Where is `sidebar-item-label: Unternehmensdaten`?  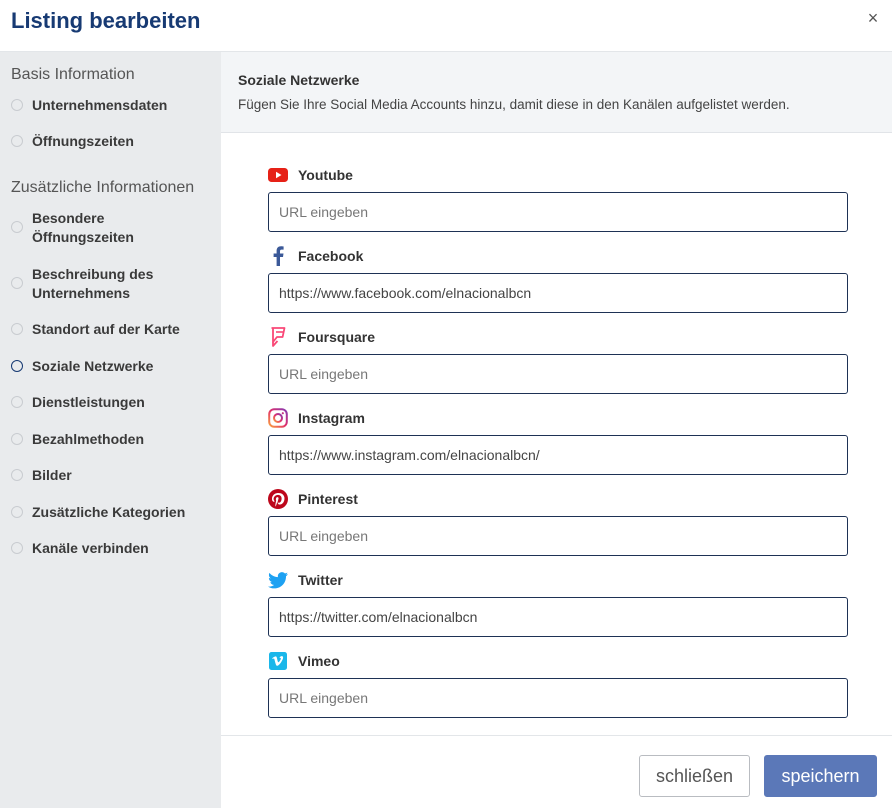
sidebar-item-label: Unternehmensdaten is located at coordinates (100, 105).